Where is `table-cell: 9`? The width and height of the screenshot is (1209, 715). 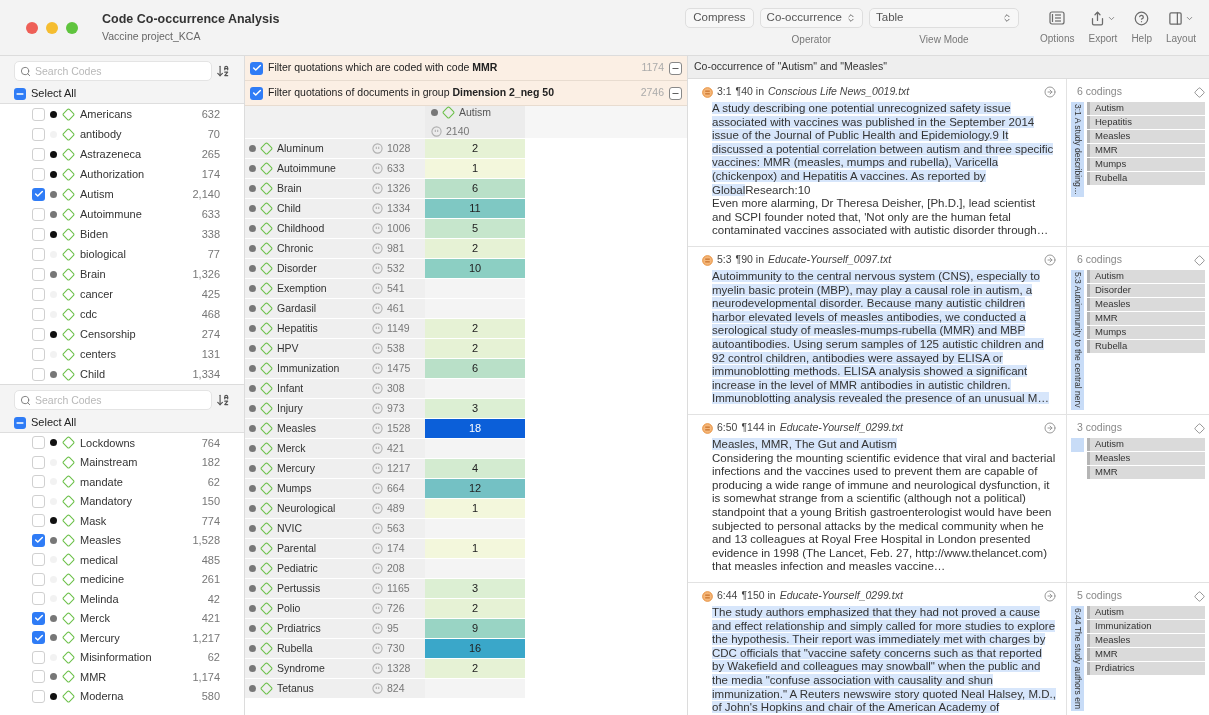 table-cell: 9 is located at coordinates (475, 628).